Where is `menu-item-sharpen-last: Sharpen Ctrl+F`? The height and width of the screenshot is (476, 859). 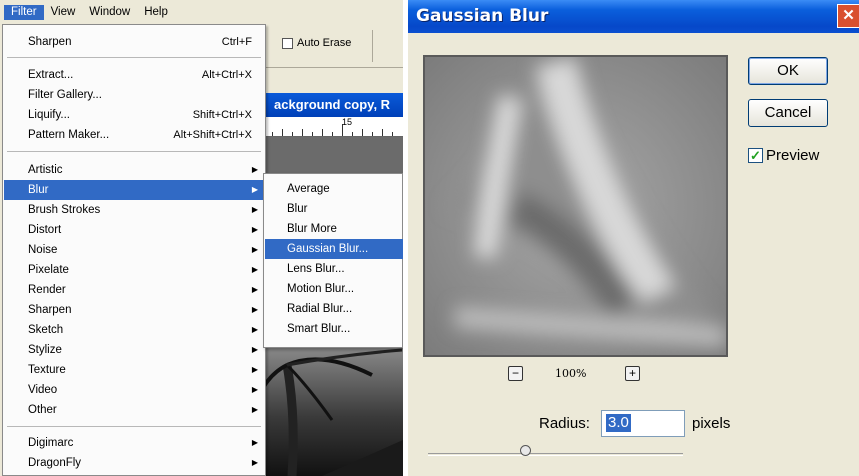 menu-item-sharpen-last: Sharpen Ctrl+F is located at coordinates (134, 42).